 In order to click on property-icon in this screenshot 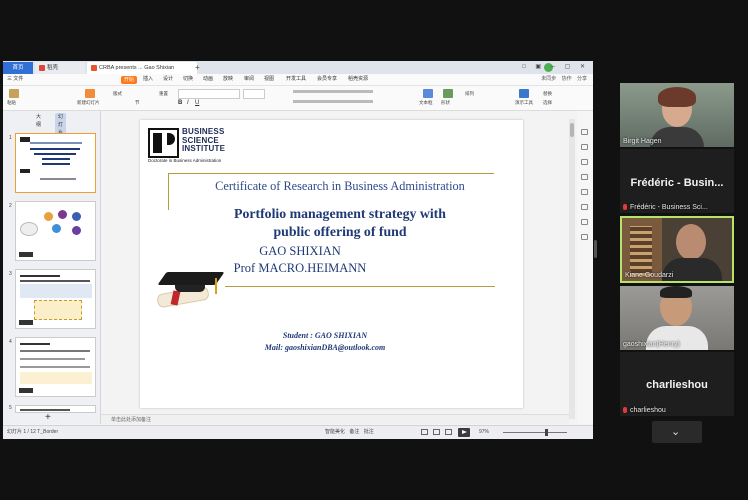, I will do `click(584, 132)`.